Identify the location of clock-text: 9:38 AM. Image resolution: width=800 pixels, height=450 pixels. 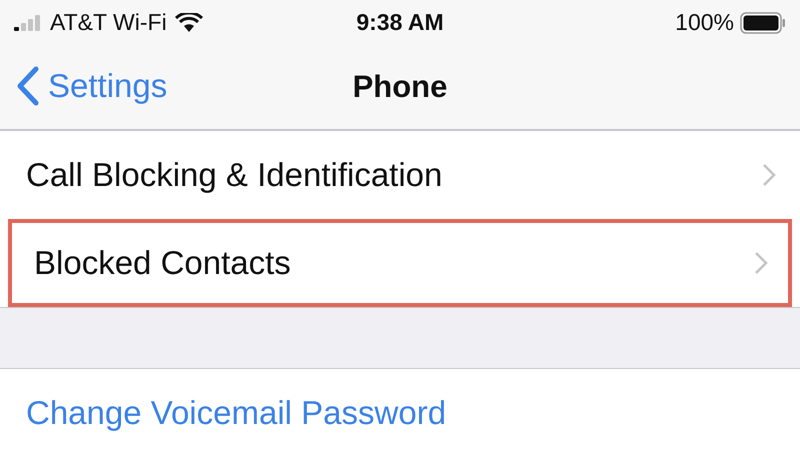
(400, 22).